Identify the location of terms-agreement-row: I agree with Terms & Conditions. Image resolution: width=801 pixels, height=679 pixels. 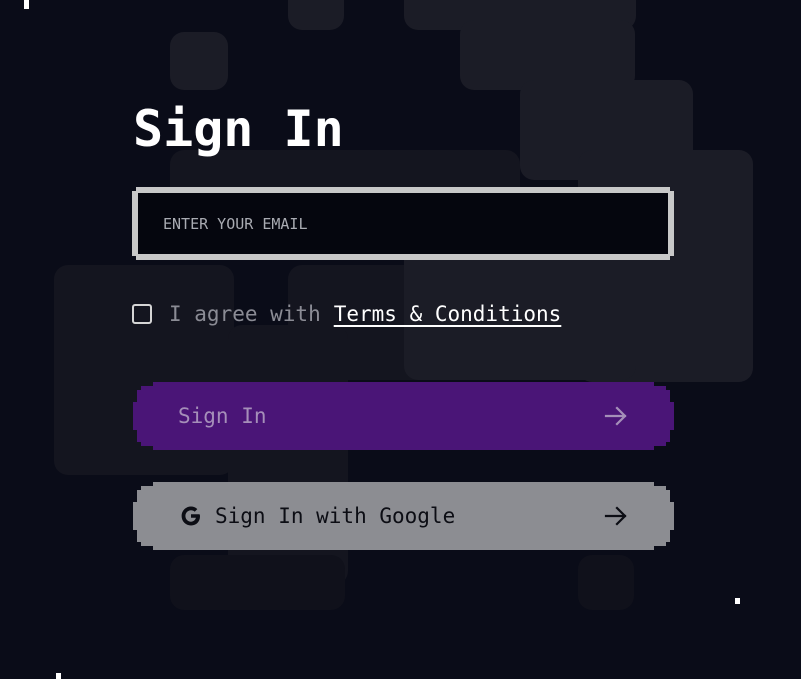
(346, 314).